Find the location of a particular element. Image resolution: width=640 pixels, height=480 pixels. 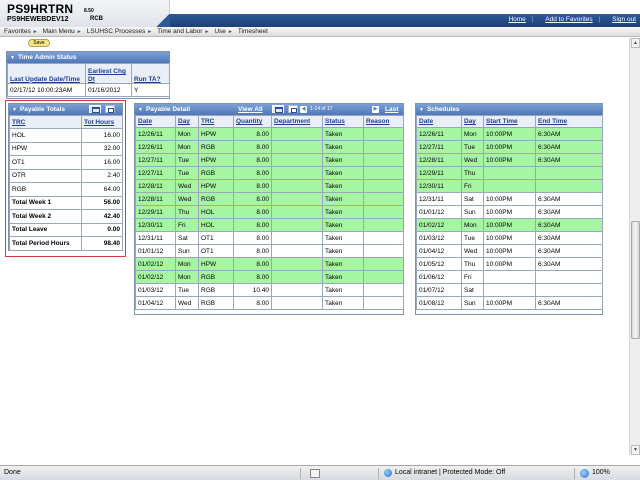

vertical-scrollbar: ▲ ▼ is located at coordinates (634, 246).